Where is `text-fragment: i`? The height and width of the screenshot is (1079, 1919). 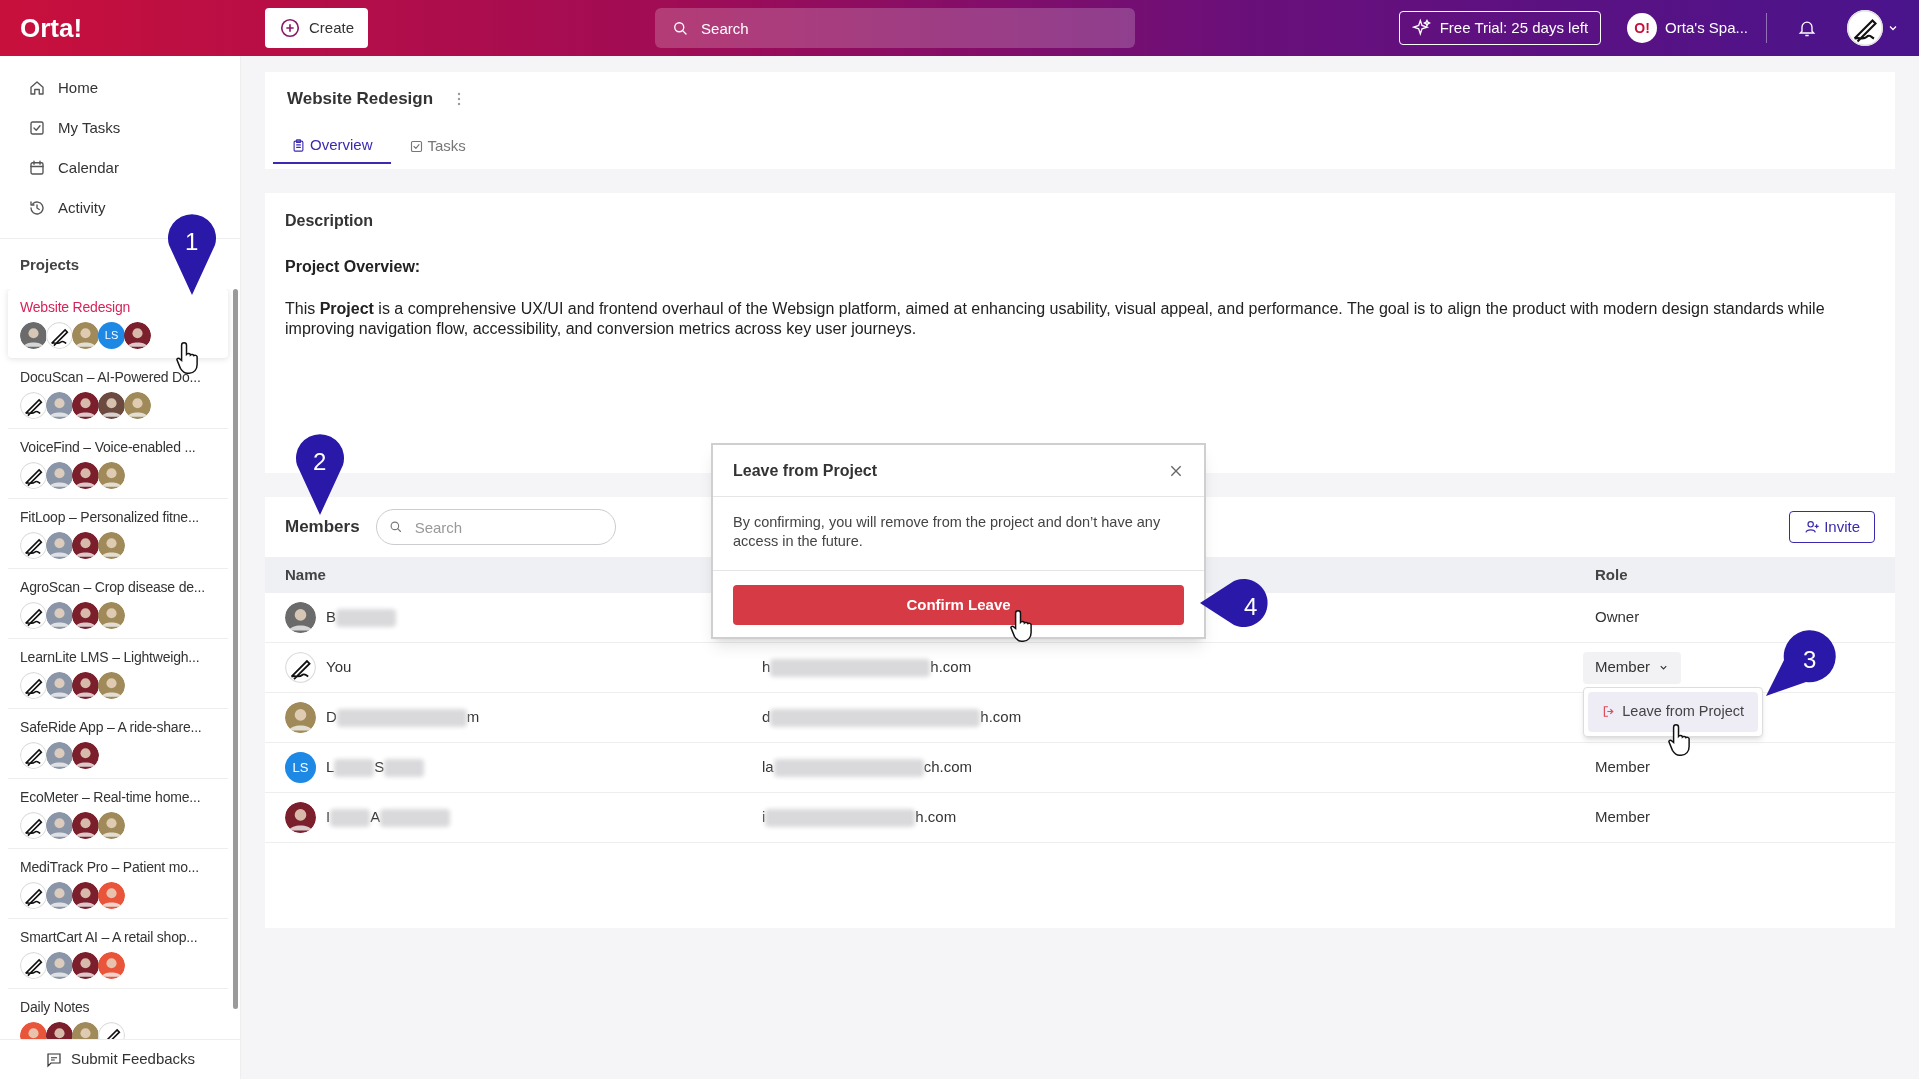 text-fragment: i is located at coordinates (764, 817).